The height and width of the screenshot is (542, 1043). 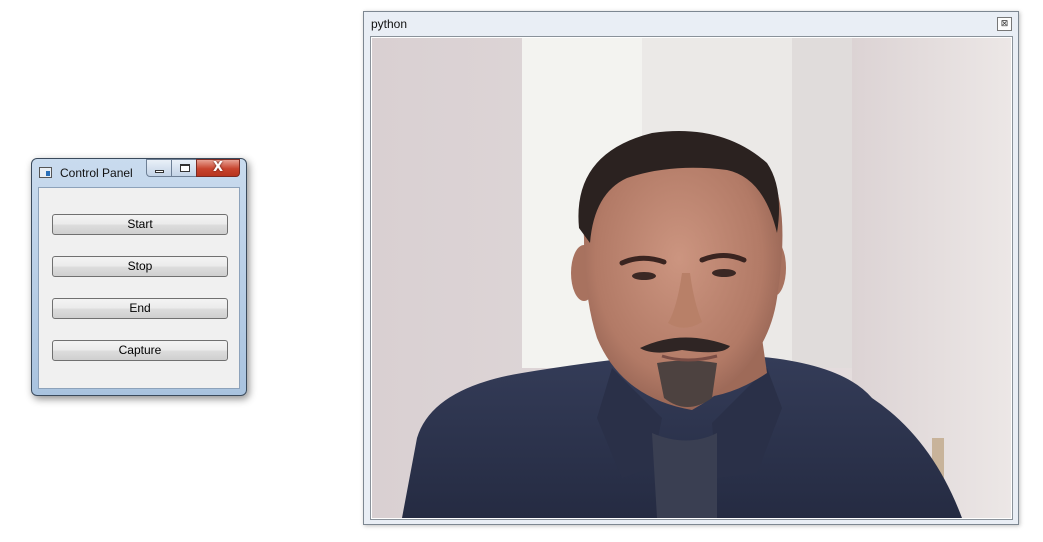 I want to click on control-panel-window: Control Panel X Start Stop End Capture, so click(x=139, y=277).